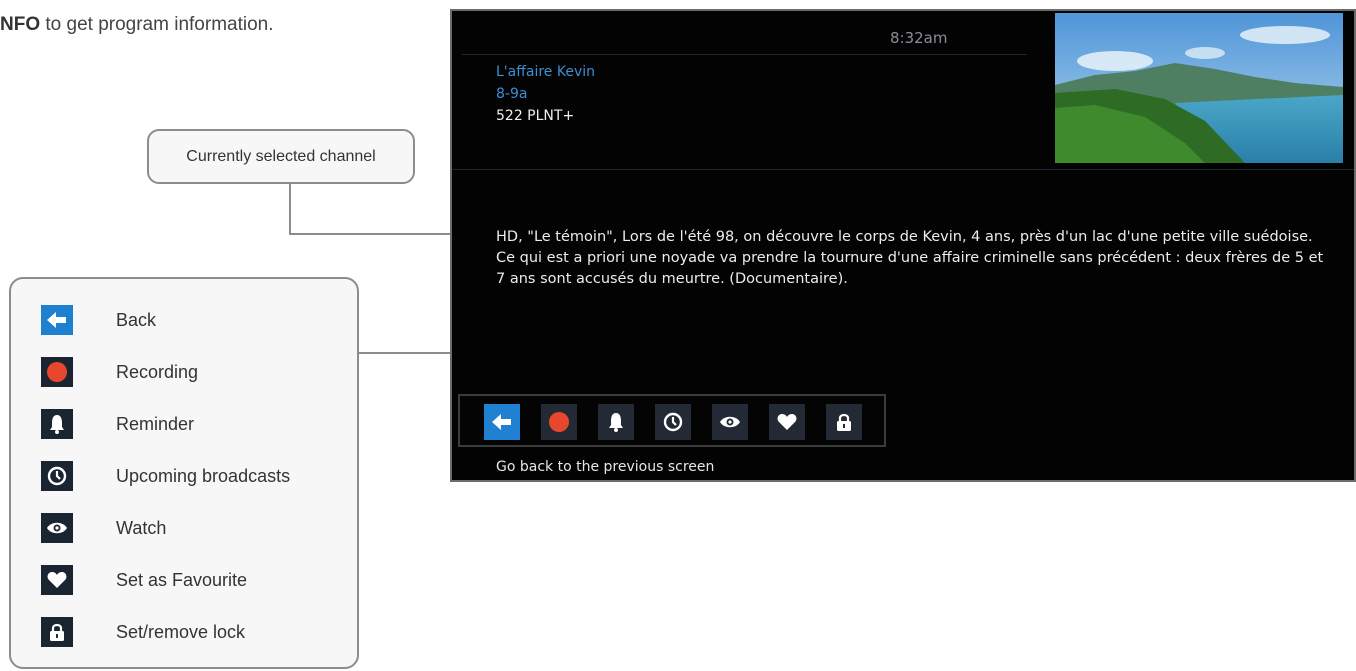 The height and width of the screenshot is (671, 1356). I want to click on intro-text: NFO to get program information., so click(137, 24).